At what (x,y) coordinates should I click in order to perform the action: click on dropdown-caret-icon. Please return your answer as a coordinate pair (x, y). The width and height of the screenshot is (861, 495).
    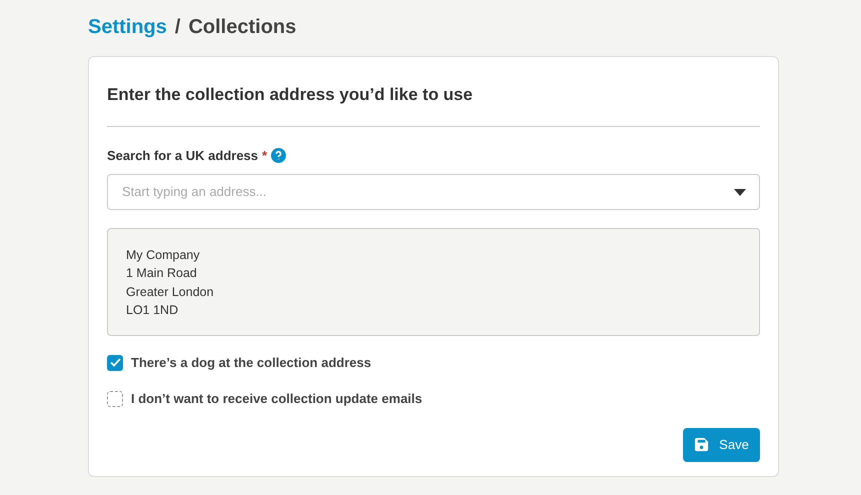
    Looking at the image, I should click on (740, 192).